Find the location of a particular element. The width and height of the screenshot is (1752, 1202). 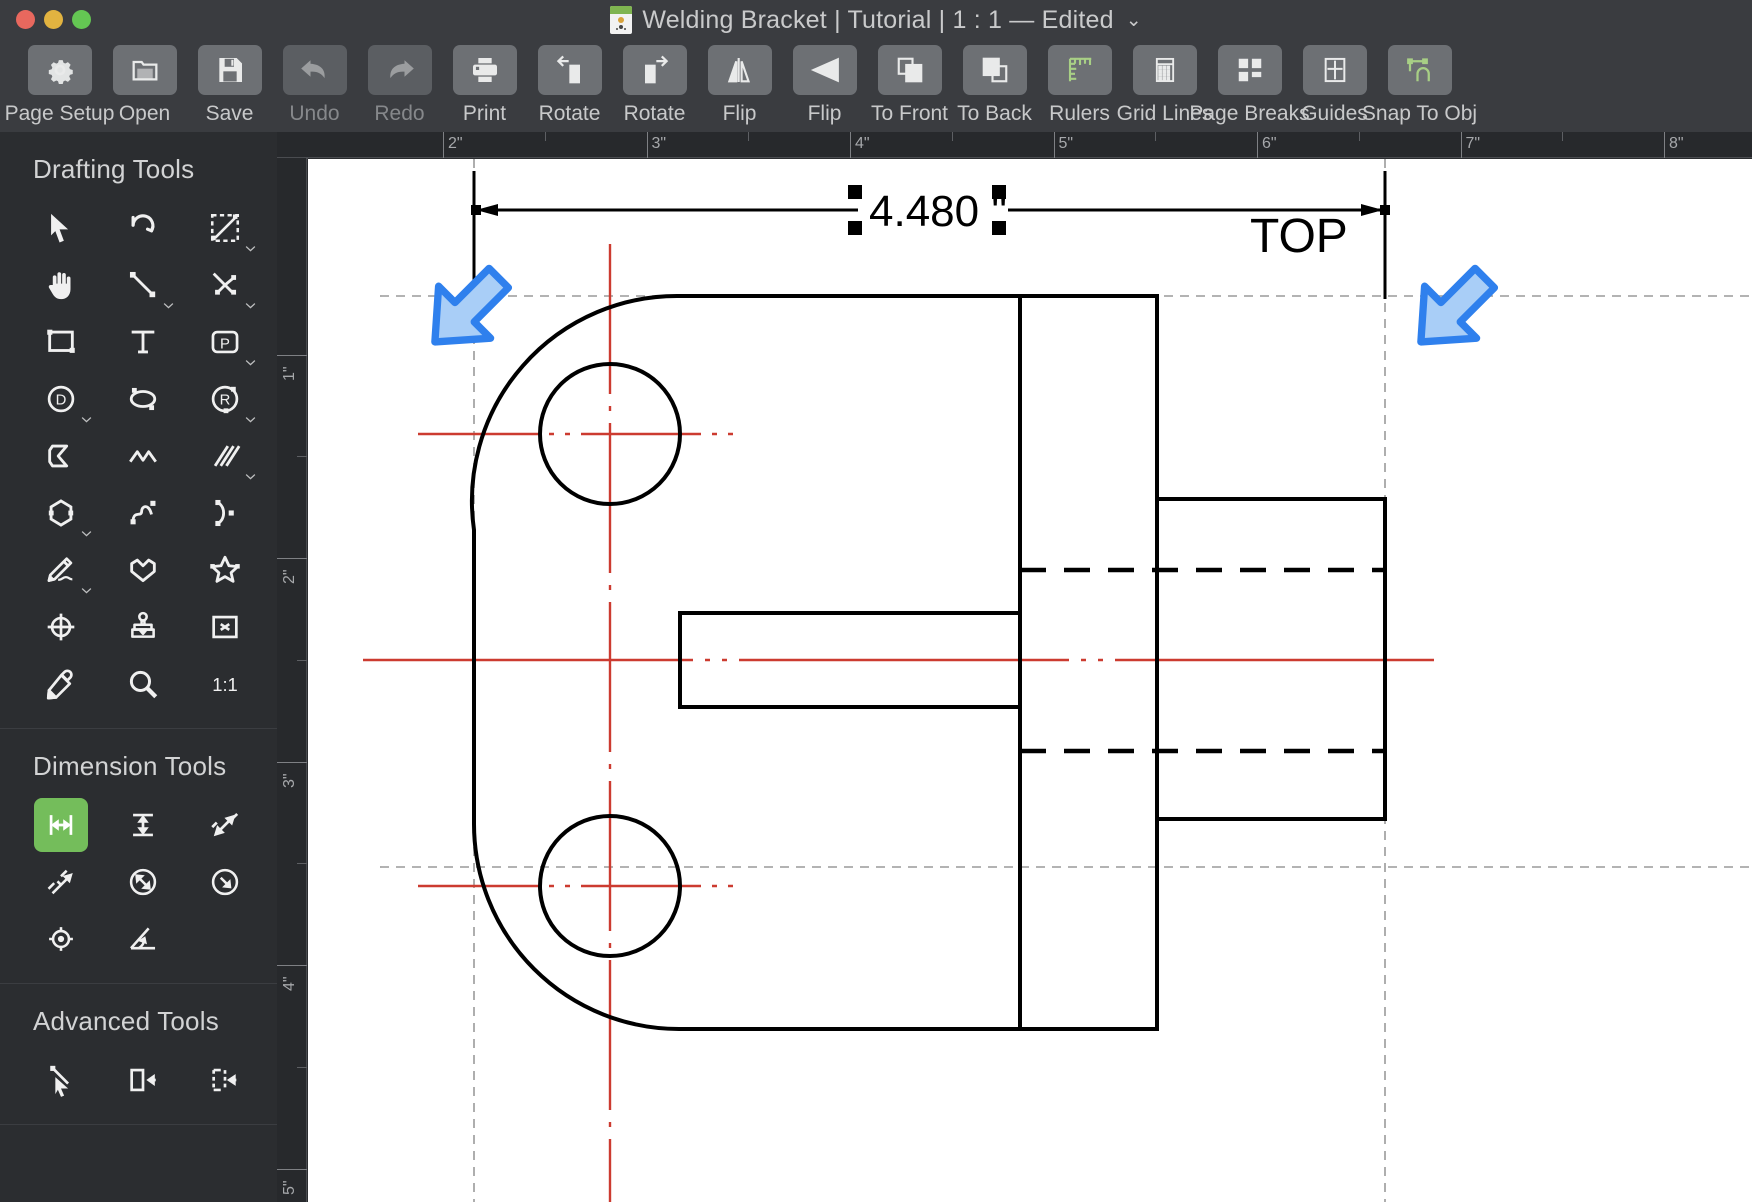

ruler-label: 6" is located at coordinates (1269, 143).